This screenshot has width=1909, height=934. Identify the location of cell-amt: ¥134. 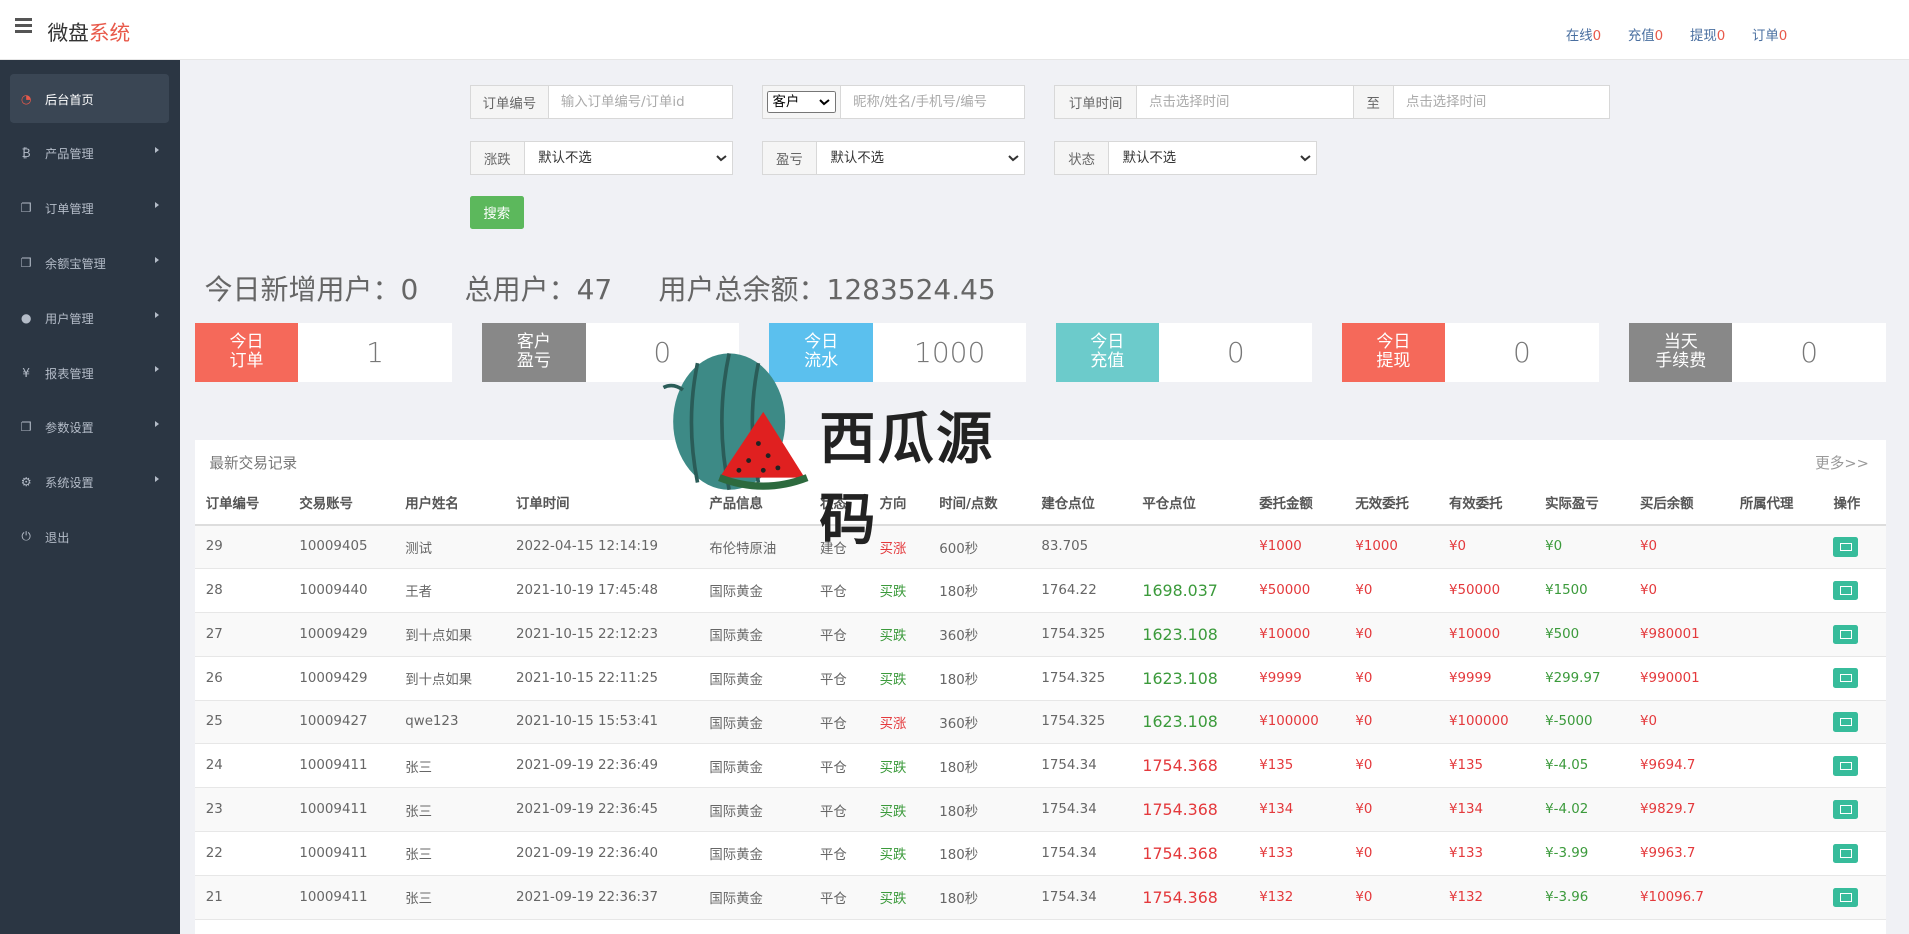
(1296, 810).